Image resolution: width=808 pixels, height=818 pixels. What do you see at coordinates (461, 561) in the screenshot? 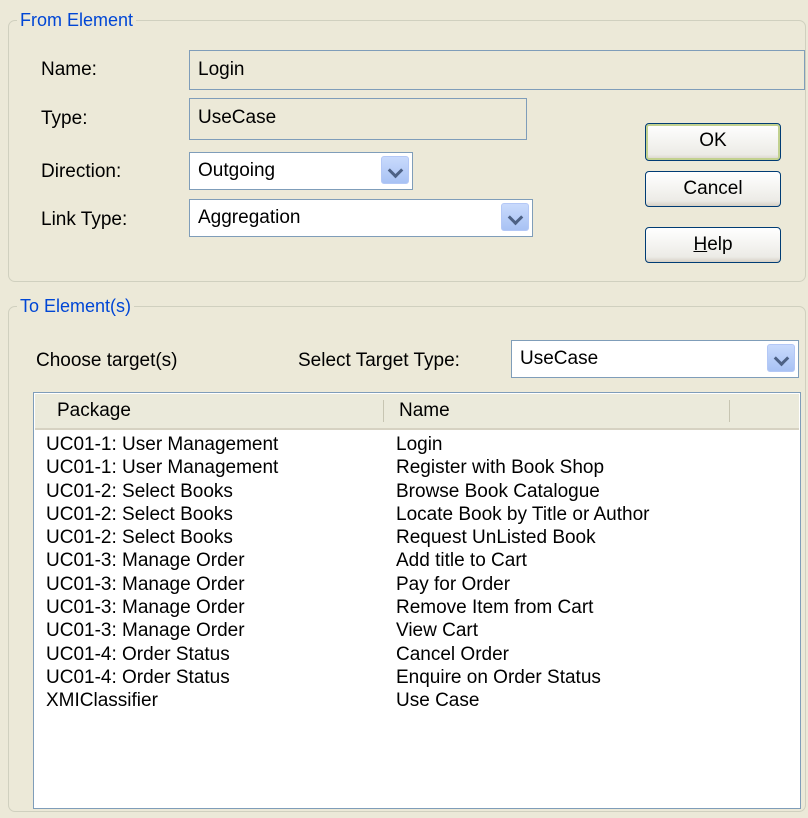
I see `name-cell: Add title to Cart` at bounding box center [461, 561].